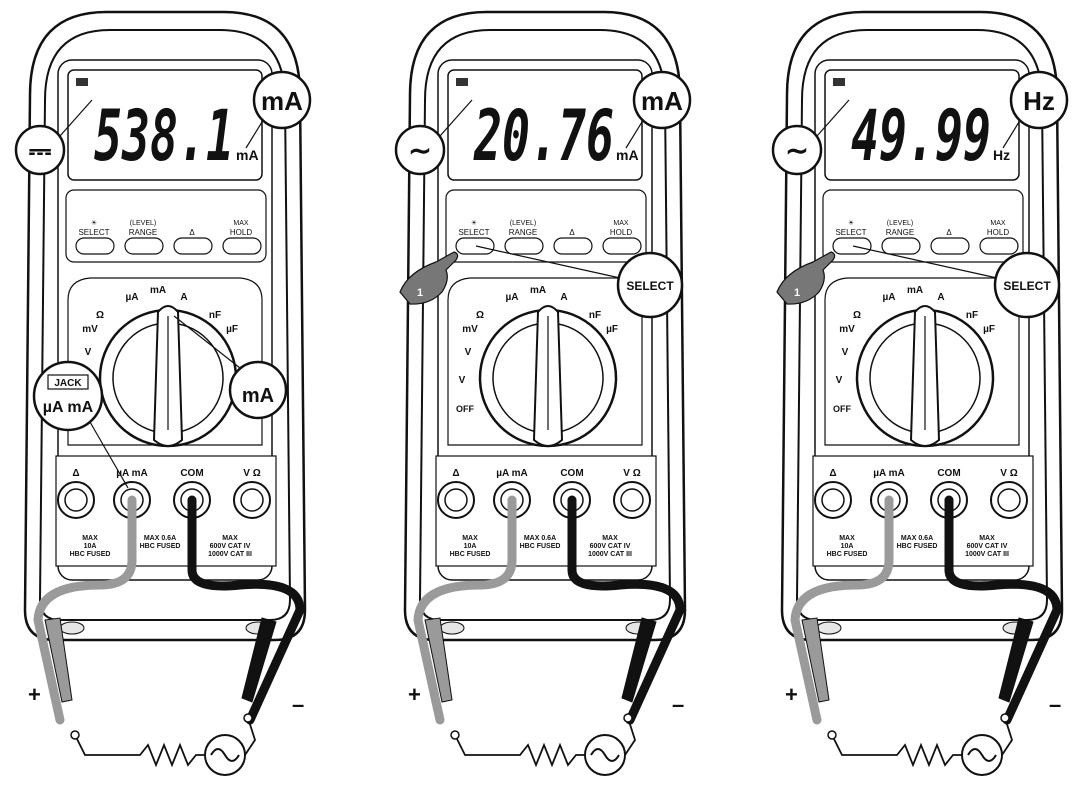 The image size is (1074, 785). What do you see at coordinates (258, 396) in the screenshot?
I see `dial-callout-label: mA` at bounding box center [258, 396].